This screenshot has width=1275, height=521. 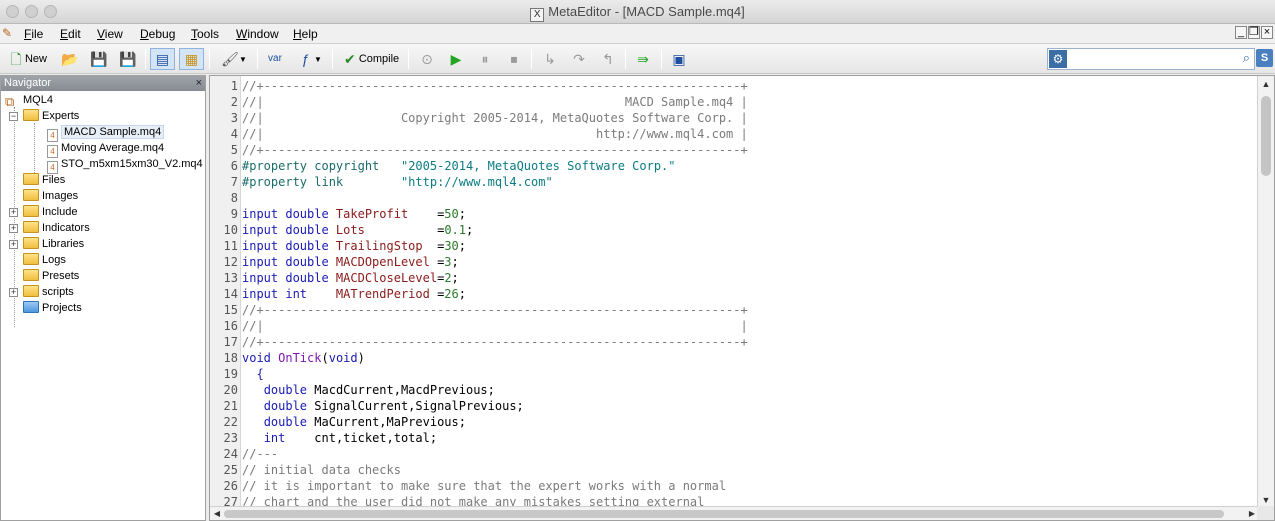 I want to click on line-number: 24, so click(x=230, y=454).